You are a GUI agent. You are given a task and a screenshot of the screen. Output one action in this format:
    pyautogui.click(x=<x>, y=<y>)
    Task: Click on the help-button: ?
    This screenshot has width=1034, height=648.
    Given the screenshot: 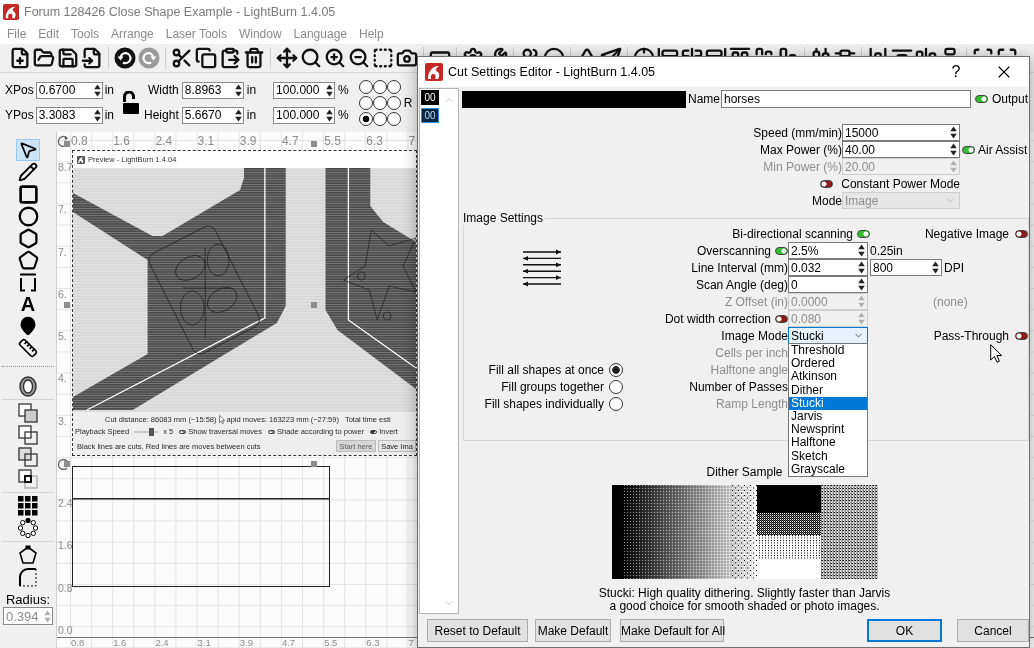 What is the action you would take?
    pyautogui.click(x=956, y=72)
    